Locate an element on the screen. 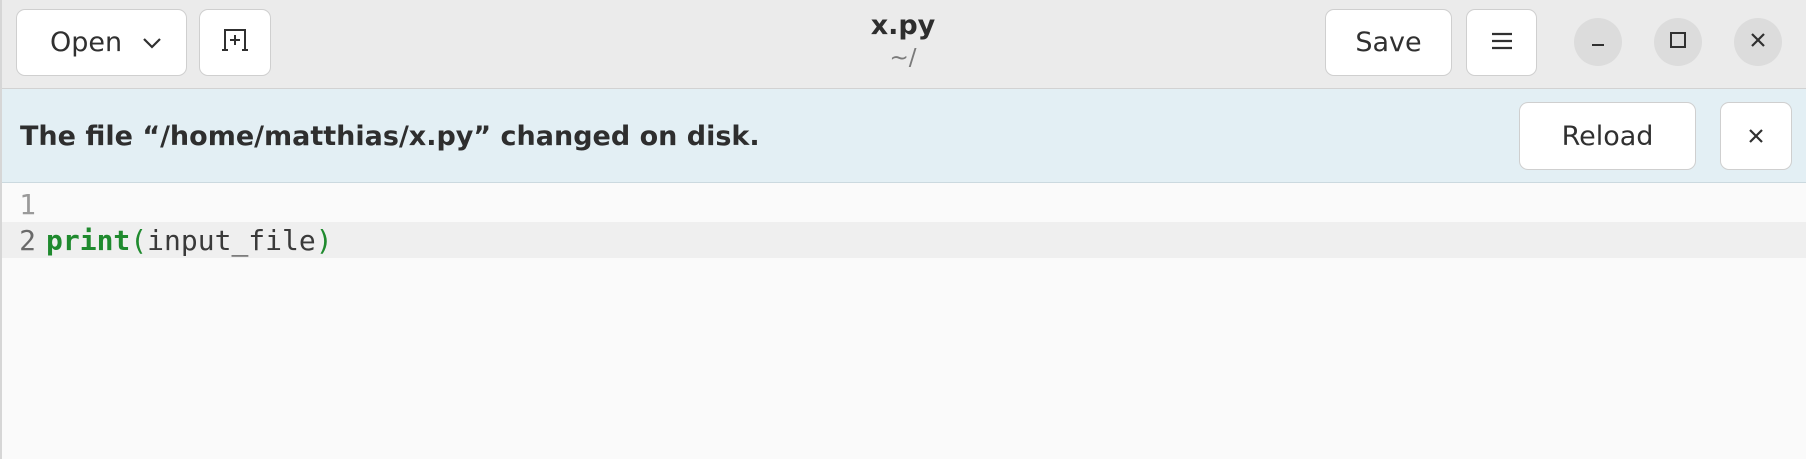 The width and height of the screenshot is (1806, 459). chevron-down-icon is located at coordinates (152, 43).